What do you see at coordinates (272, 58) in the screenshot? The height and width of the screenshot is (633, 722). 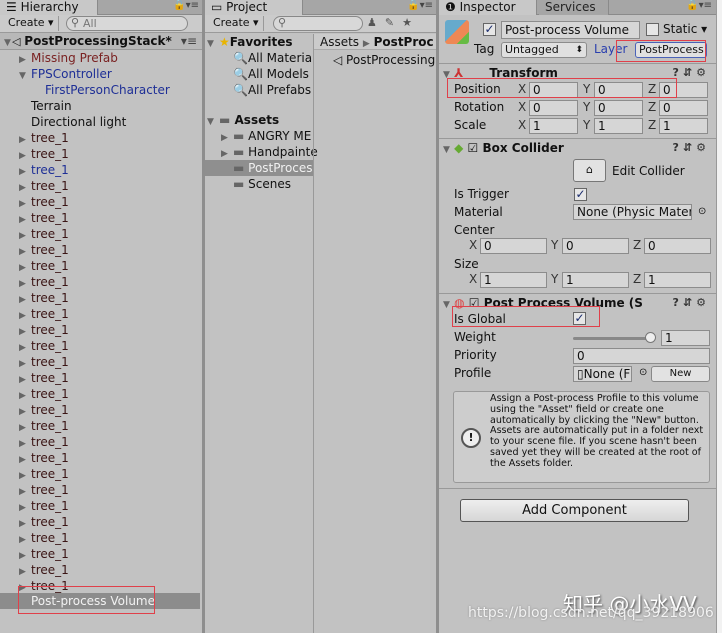 I see `favorite-item: 🔍All Materia` at bounding box center [272, 58].